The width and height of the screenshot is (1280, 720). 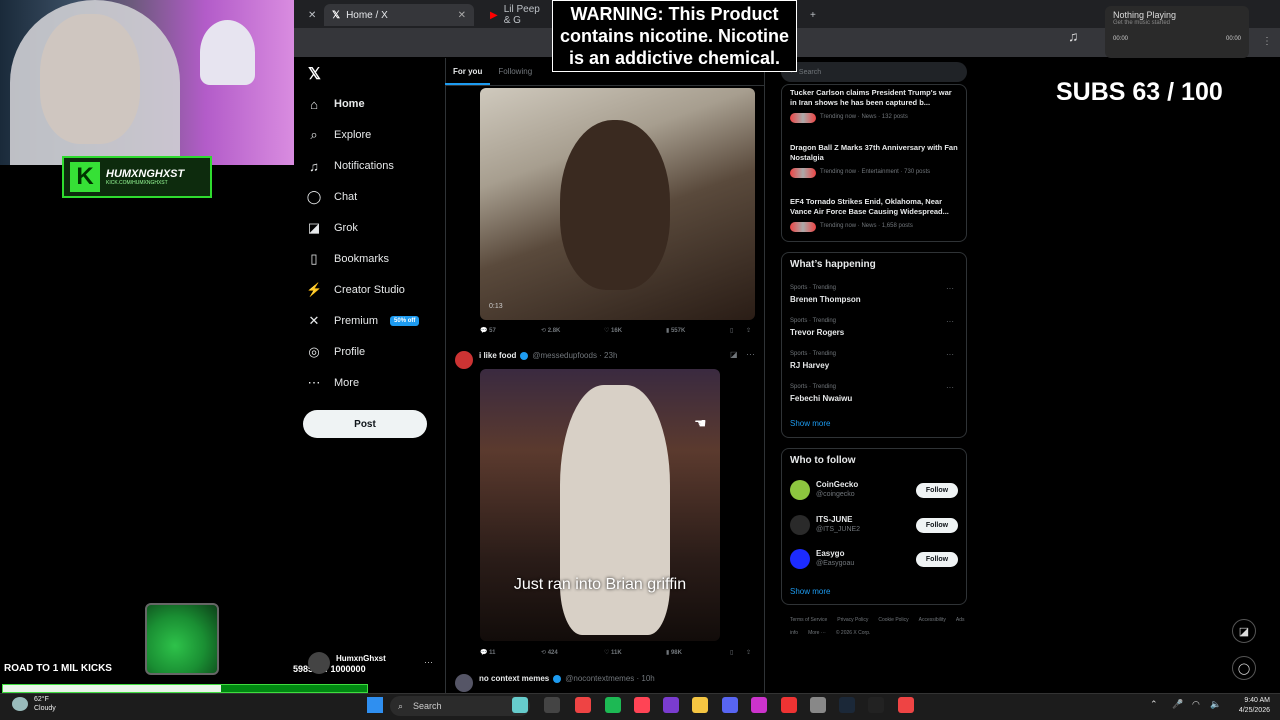 What do you see at coordinates (335, 352) in the screenshot?
I see `sidebar-item-profile: ◎ Profile` at bounding box center [335, 352].